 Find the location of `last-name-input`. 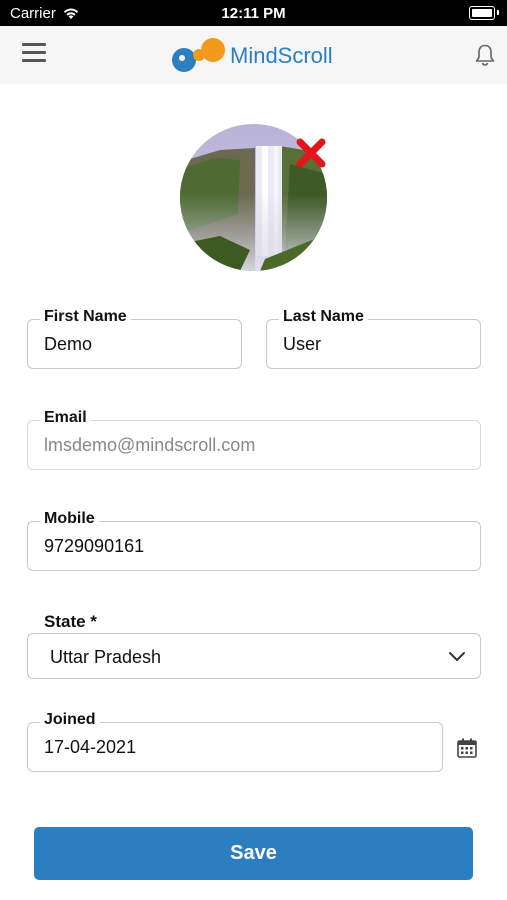

last-name-input is located at coordinates (376, 344).